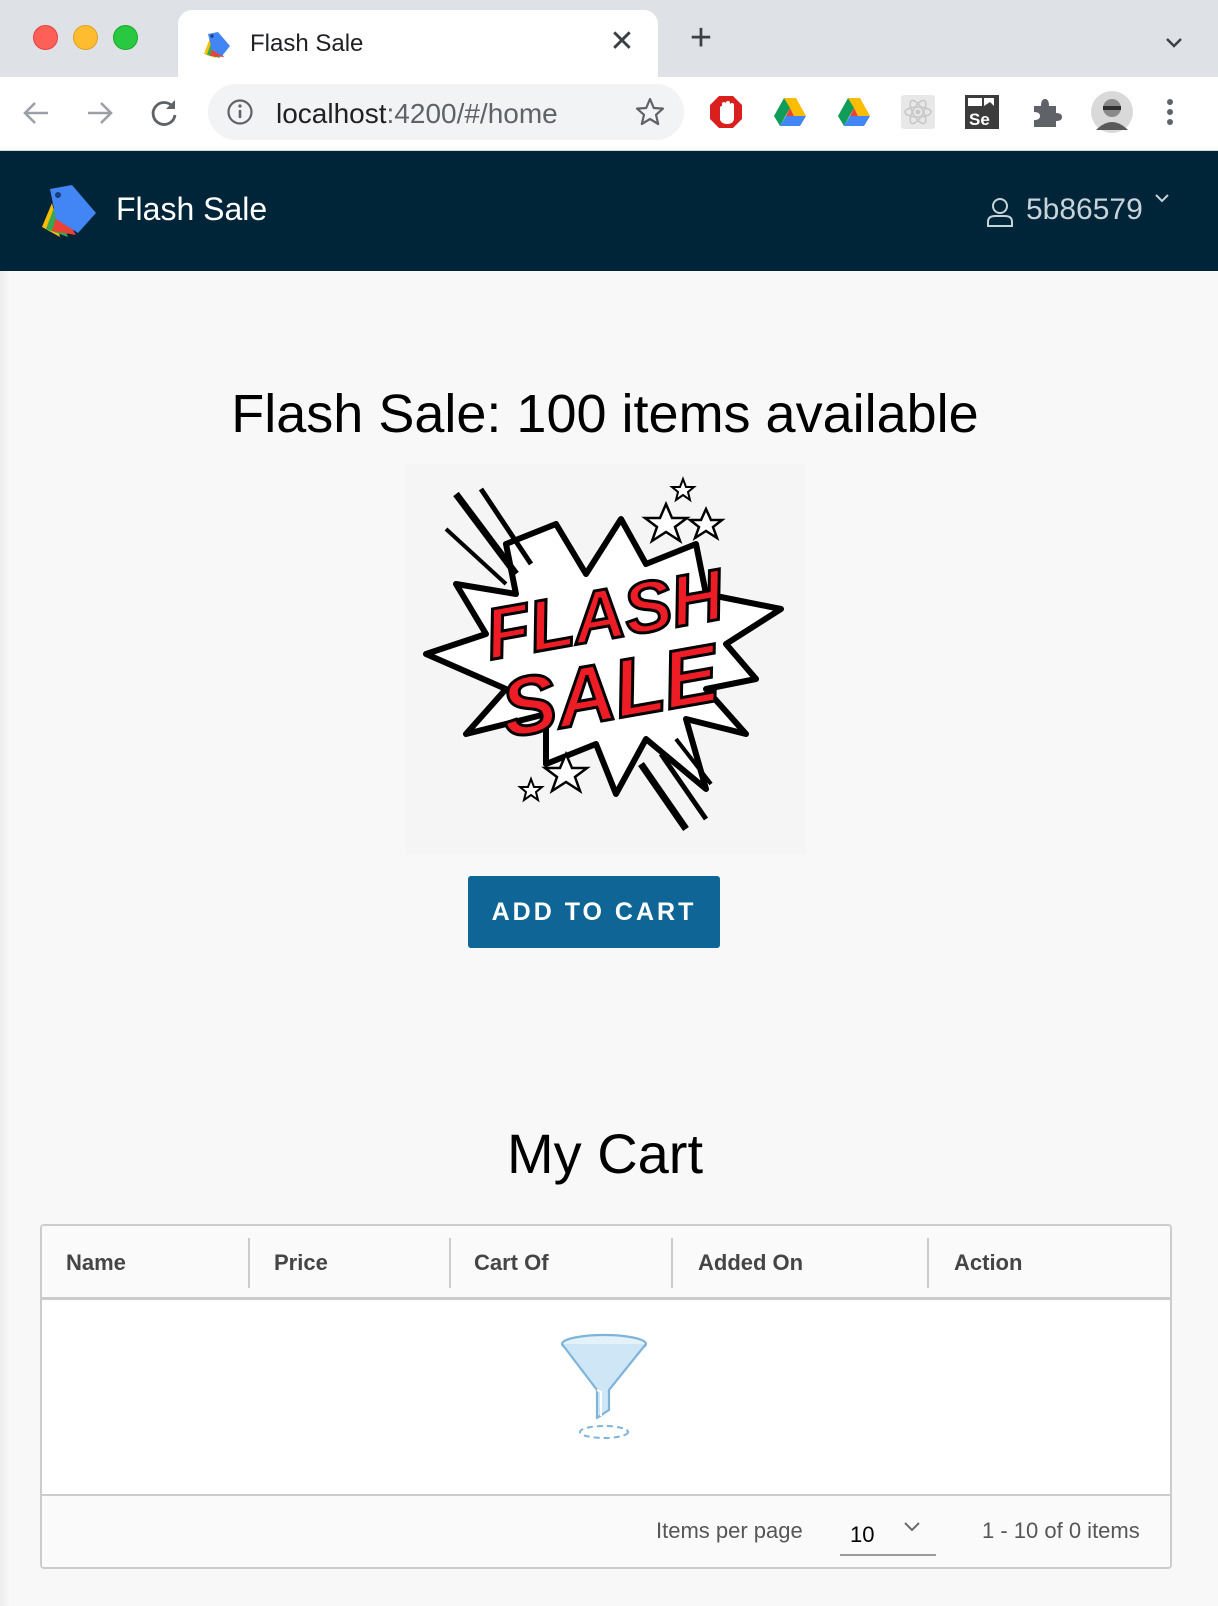  What do you see at coordinates (85, 37) in the screenshot?
I see `minimize-window-button` at bounding box center [85, 37].